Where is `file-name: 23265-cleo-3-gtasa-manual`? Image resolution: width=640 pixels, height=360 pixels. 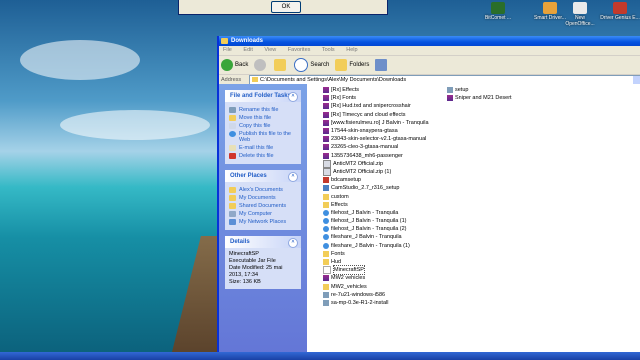 file-name: 23265-cleo-3-gtasa-manual is located at coordinates (365, 147).